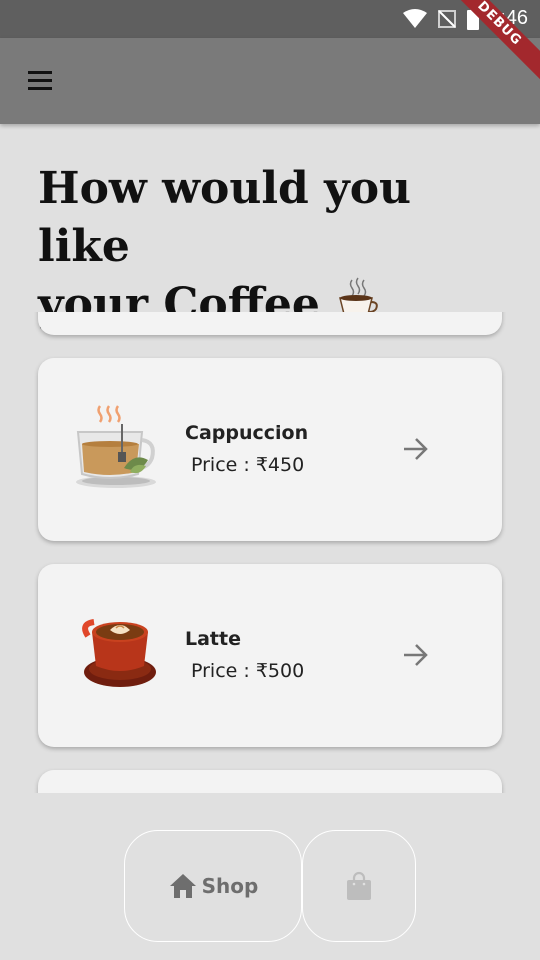 This screenshot has height=960, width=540. I want to click on product-card-partial-bottom, so click(270, 781).